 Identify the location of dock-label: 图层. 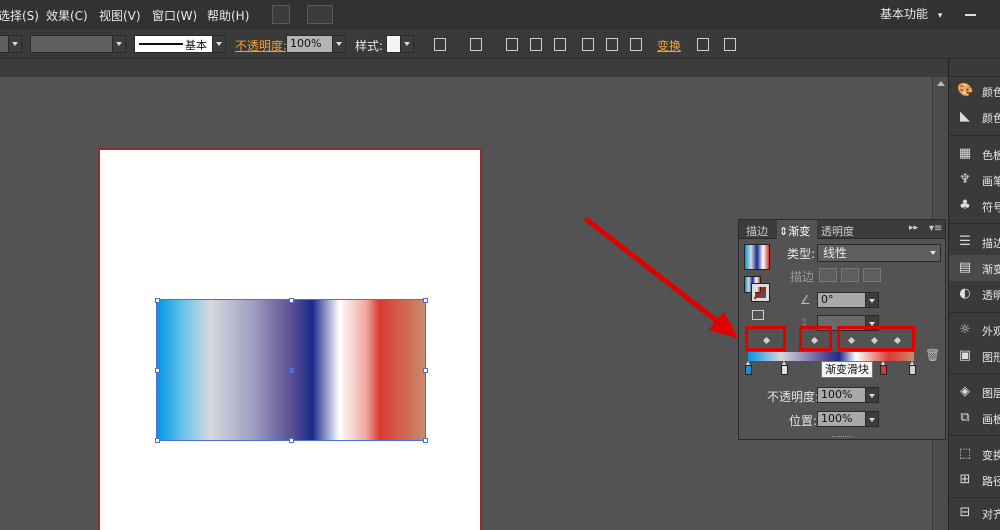
(991, 393).